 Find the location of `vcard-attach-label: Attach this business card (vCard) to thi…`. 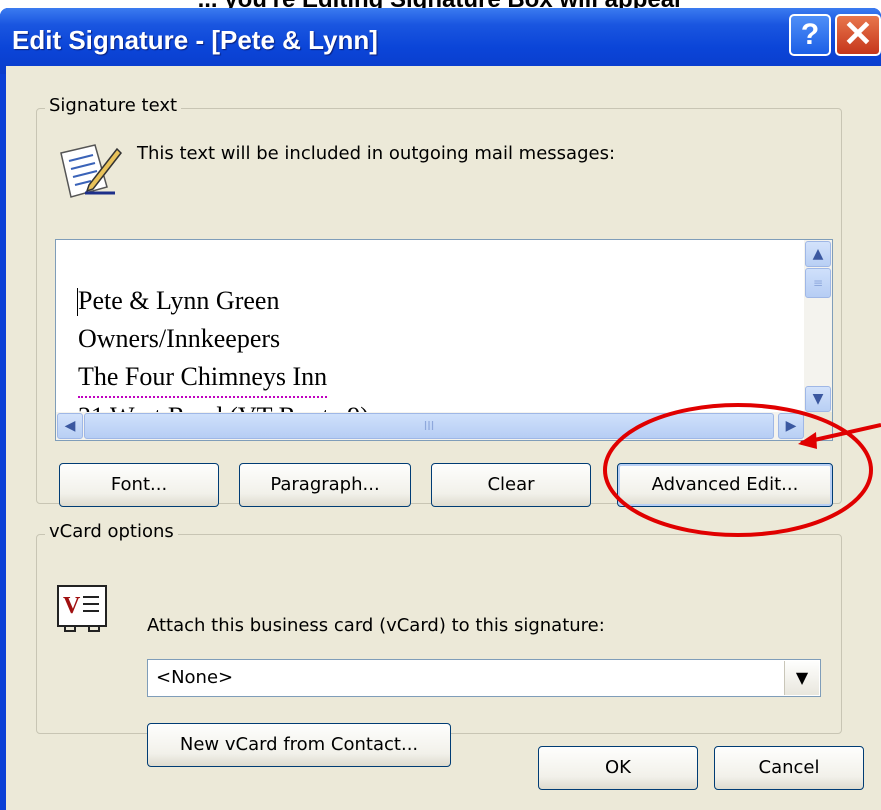

vcard-attach-label: Attach this business card (vCard) to thi… is located at coordinates (376, 625).